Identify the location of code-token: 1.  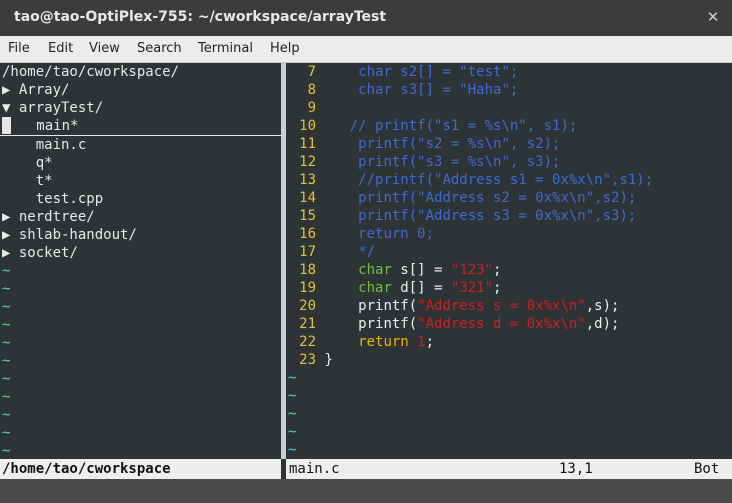
(421, 342).